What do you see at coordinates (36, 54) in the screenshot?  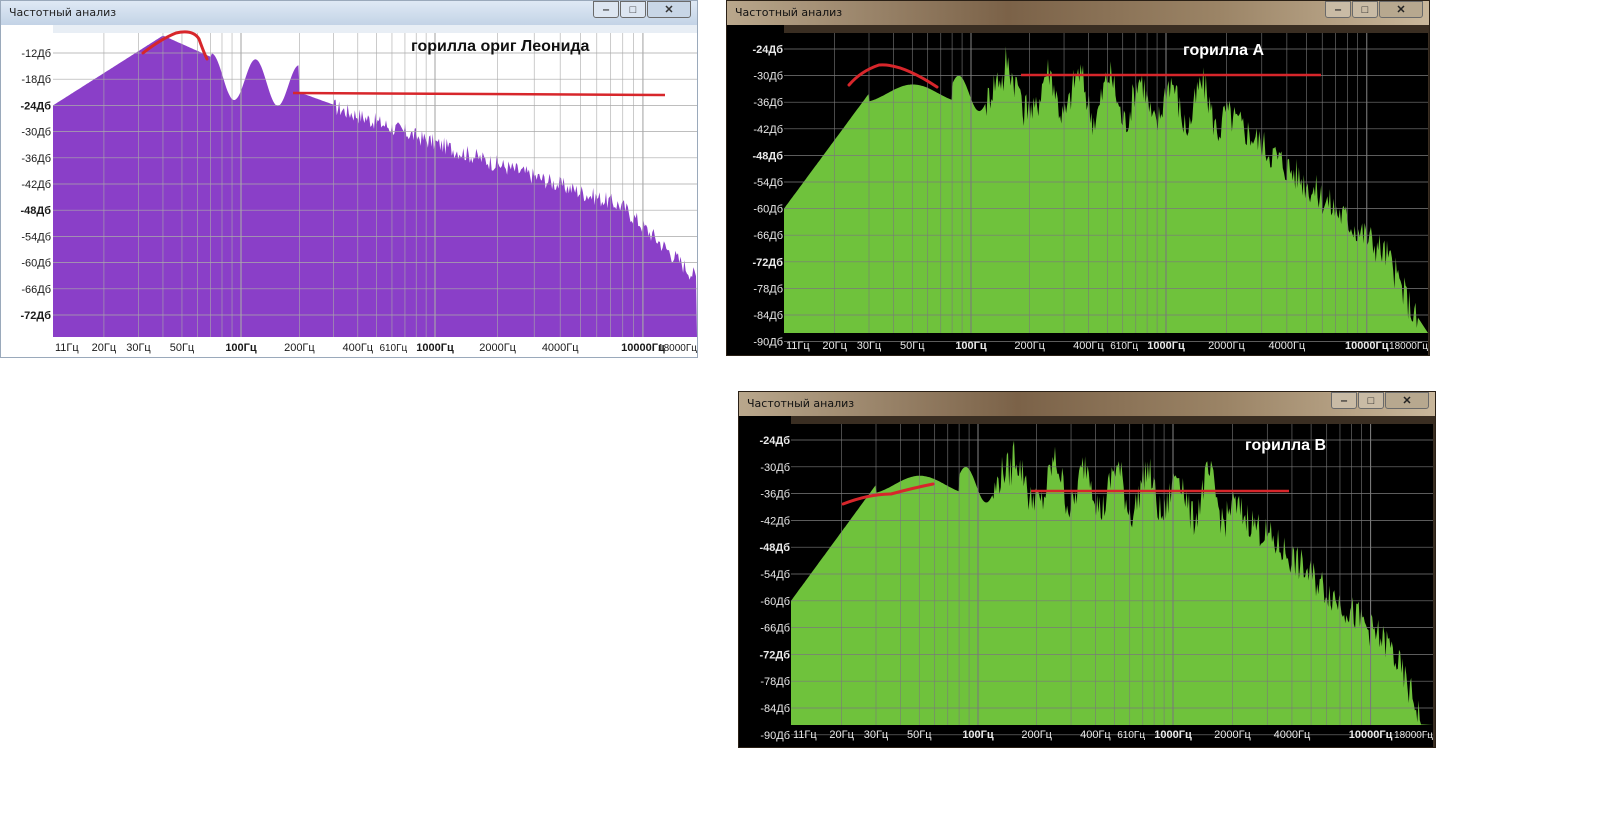 I see `y-tick-label: -12Дб` at bounding box center [36, 54].